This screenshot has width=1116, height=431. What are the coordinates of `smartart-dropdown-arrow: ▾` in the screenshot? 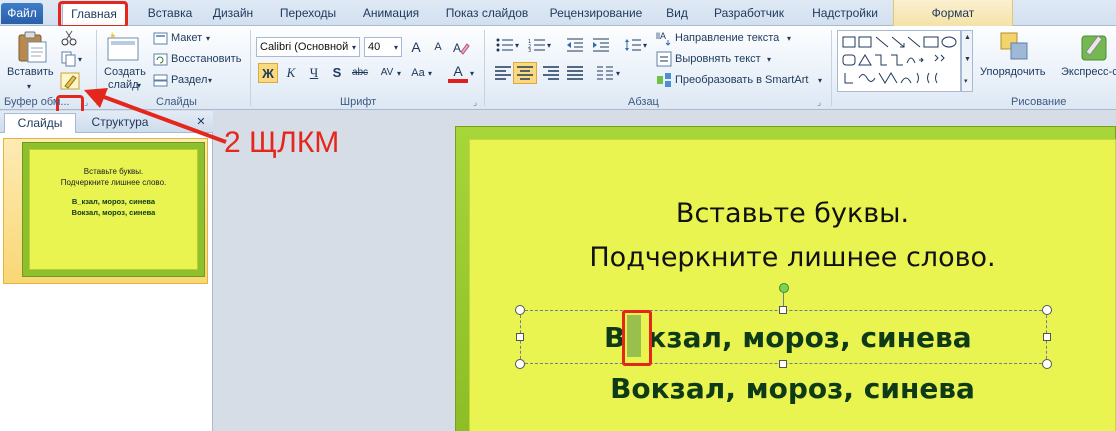 It's located at (820, 80).